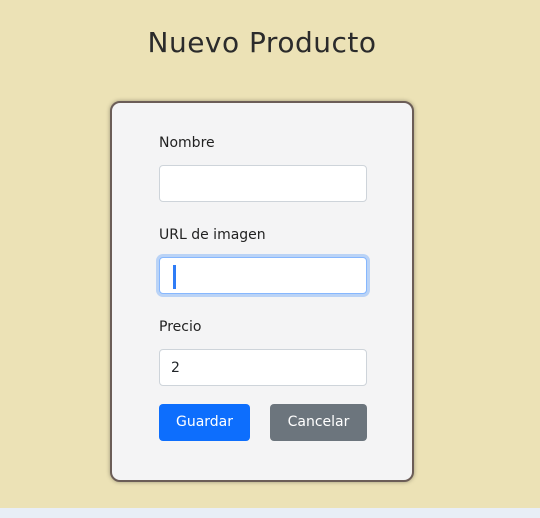 The width and height of the screenshot is (540, 518). Describe the element at coordinates (263, 275) in the screenshot. I see `image-url-input` at that location.